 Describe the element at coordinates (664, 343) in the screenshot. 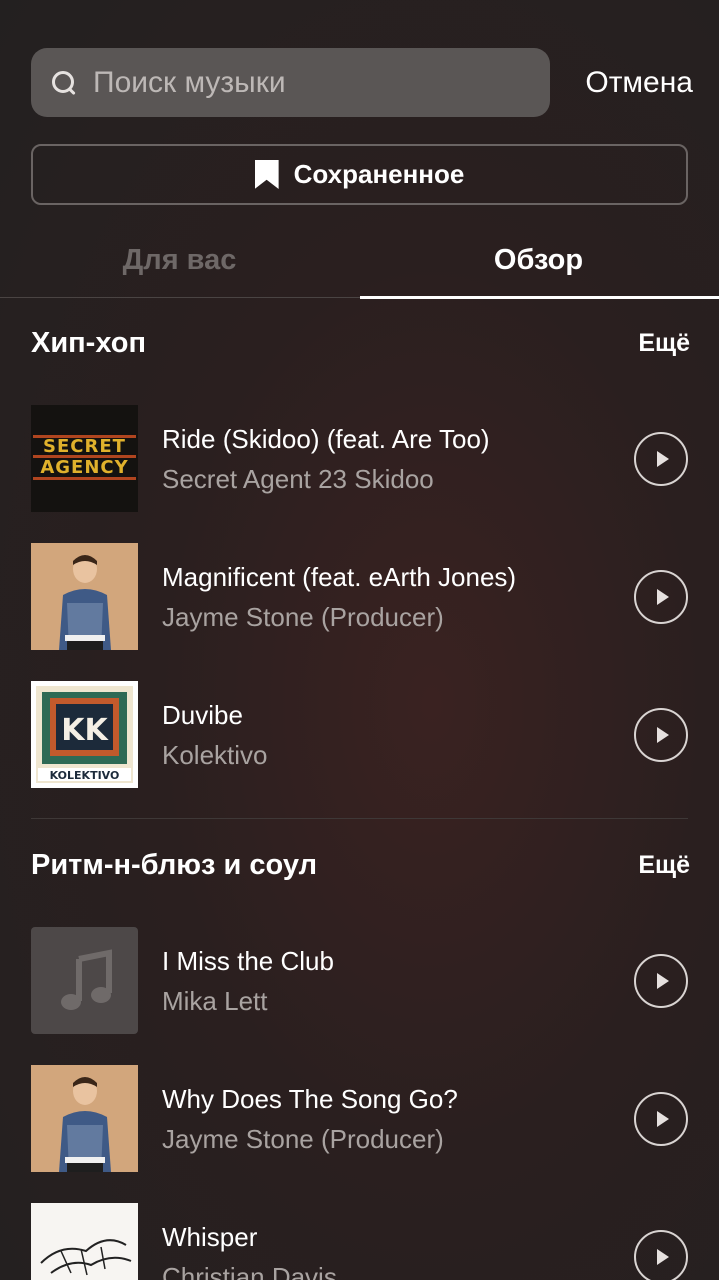

I see `more-link-hip-hop: Ещё` at that location.